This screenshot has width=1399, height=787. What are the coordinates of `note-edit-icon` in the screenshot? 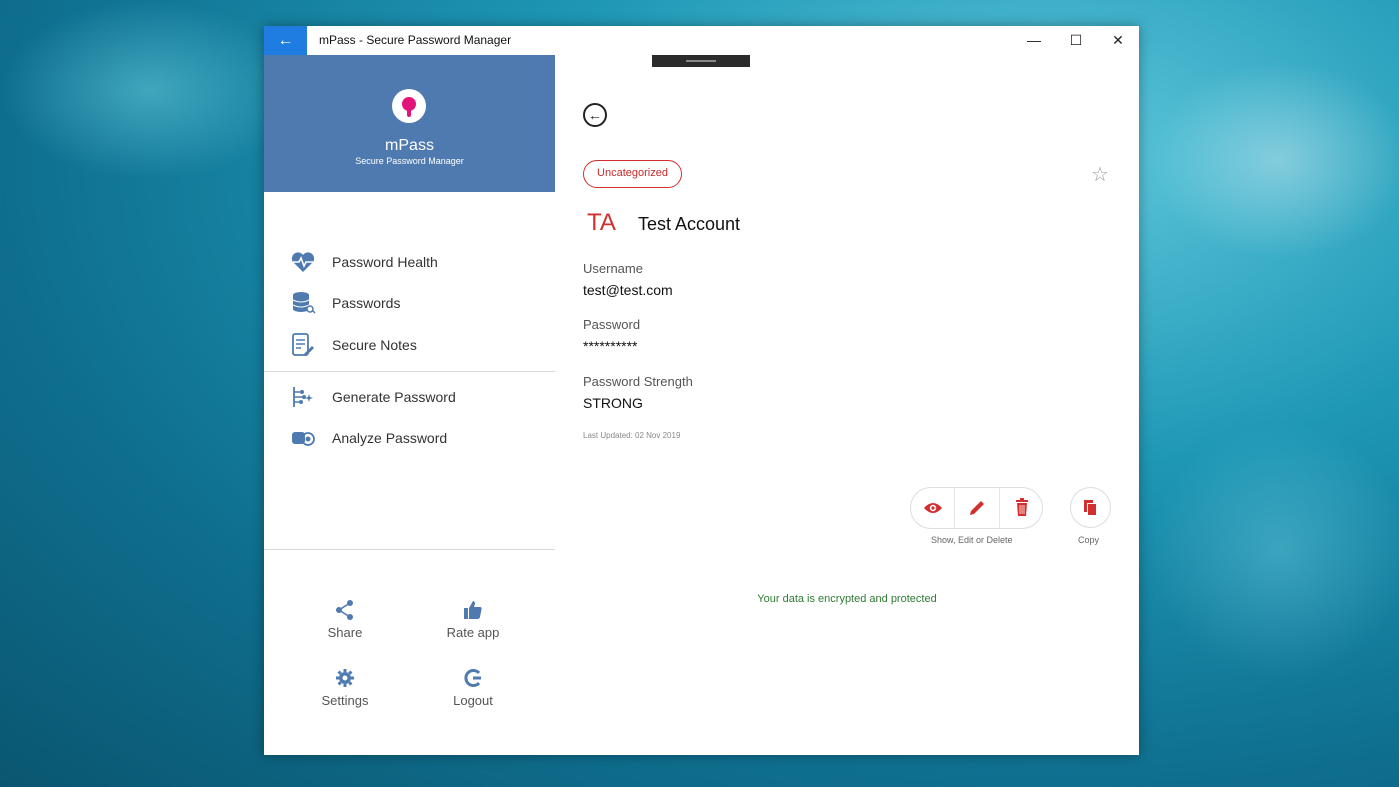 It's located at (303, 345).